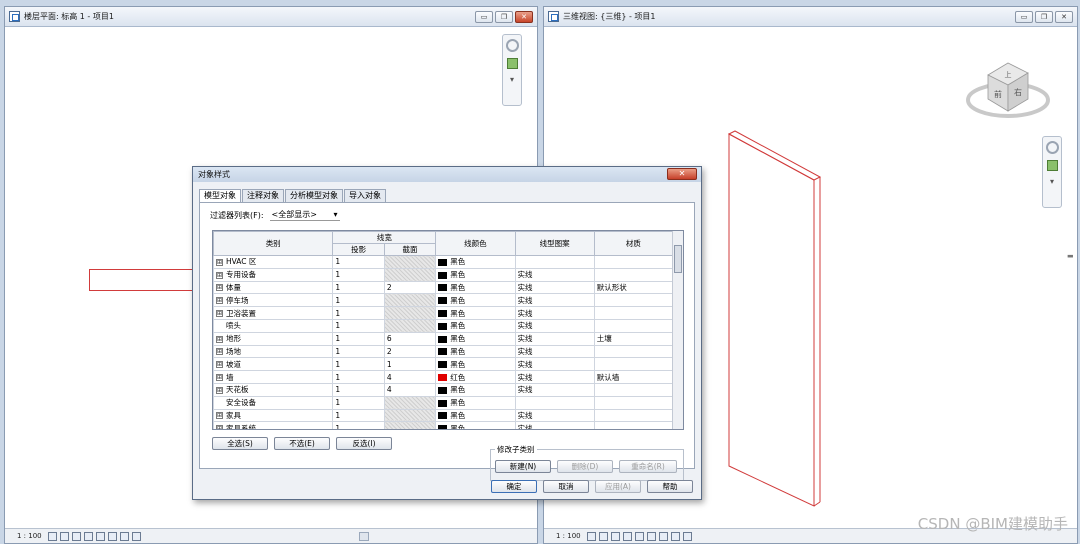 This screenshot has height=544, width=1080. What do you see at coordinates (514, 486) in the screenshot?
I see `ok-button: 确定` at bounding box center [514, 486].